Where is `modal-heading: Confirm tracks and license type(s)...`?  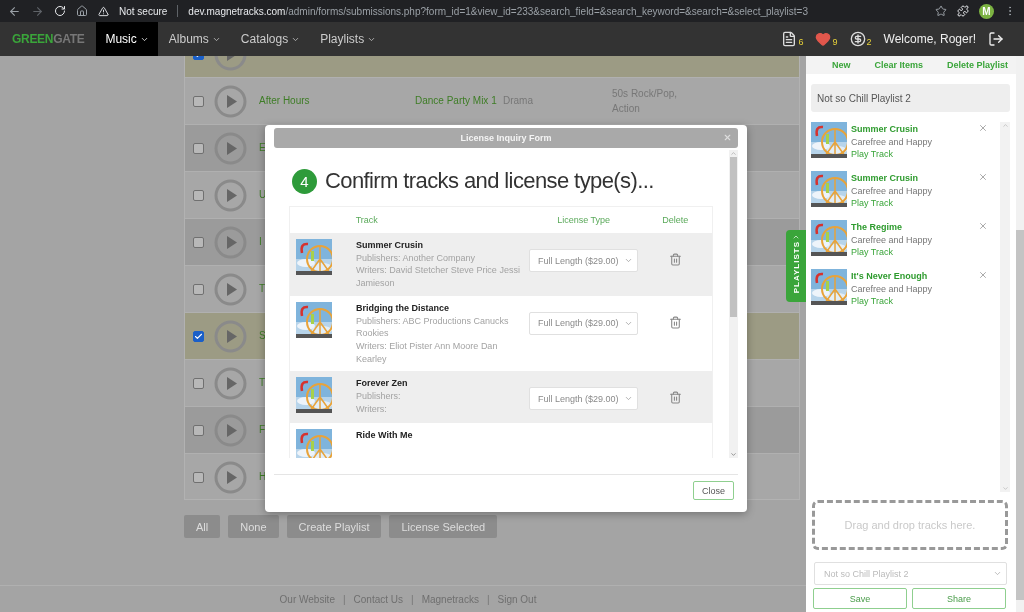
modal-heading: Confirm tracks and license type(s)... is located at coordinates (489, 181).